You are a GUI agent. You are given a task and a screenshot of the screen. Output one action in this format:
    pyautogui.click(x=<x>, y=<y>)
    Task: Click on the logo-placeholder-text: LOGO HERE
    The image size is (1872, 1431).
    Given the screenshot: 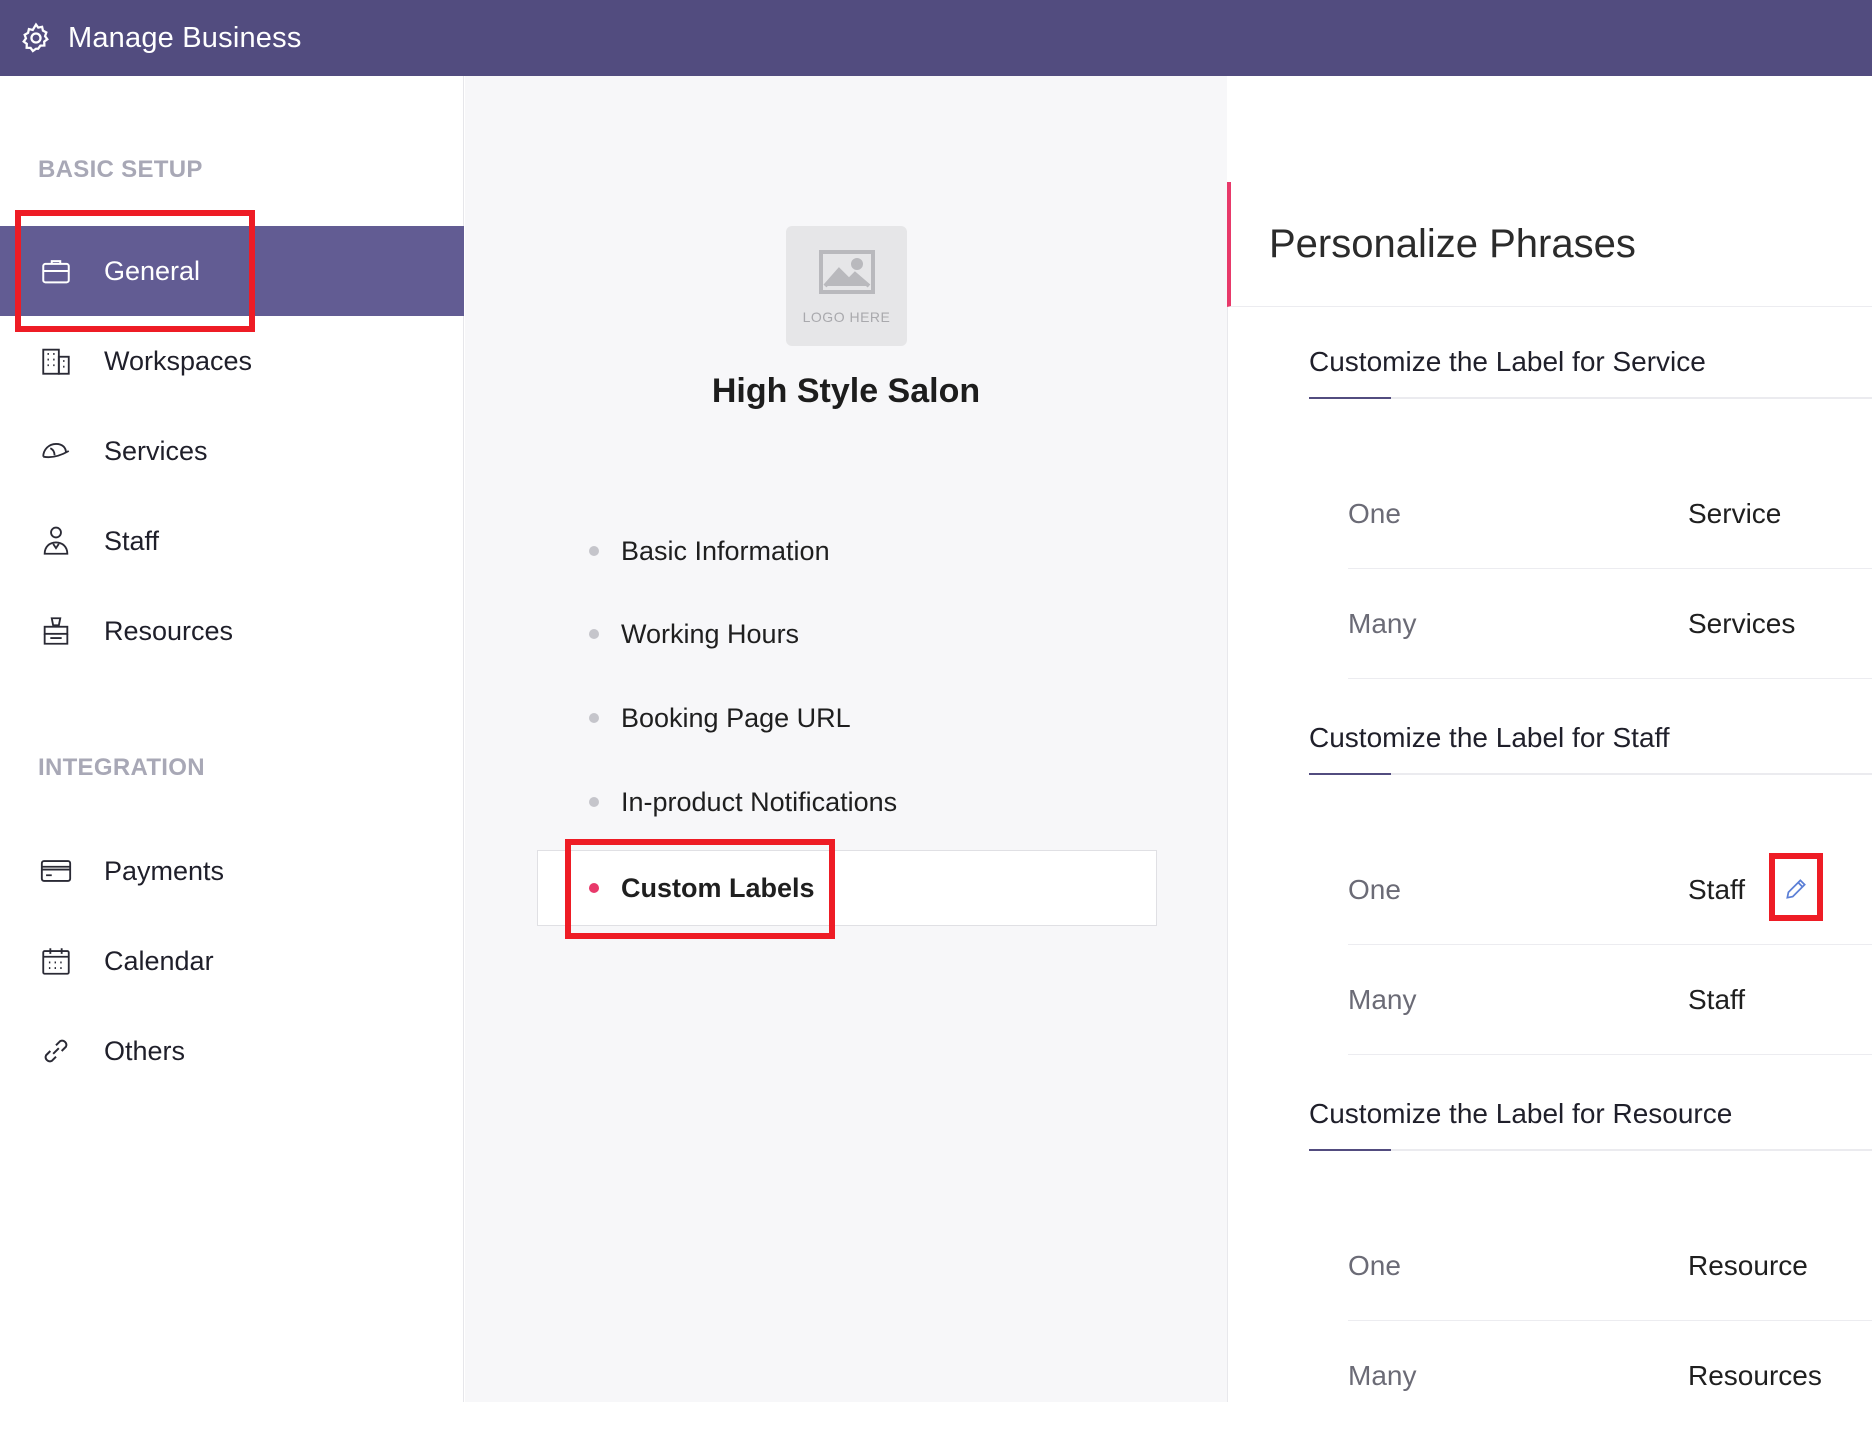 What is the action you would take?
    pyautogui.click(x=846, y=316)
    